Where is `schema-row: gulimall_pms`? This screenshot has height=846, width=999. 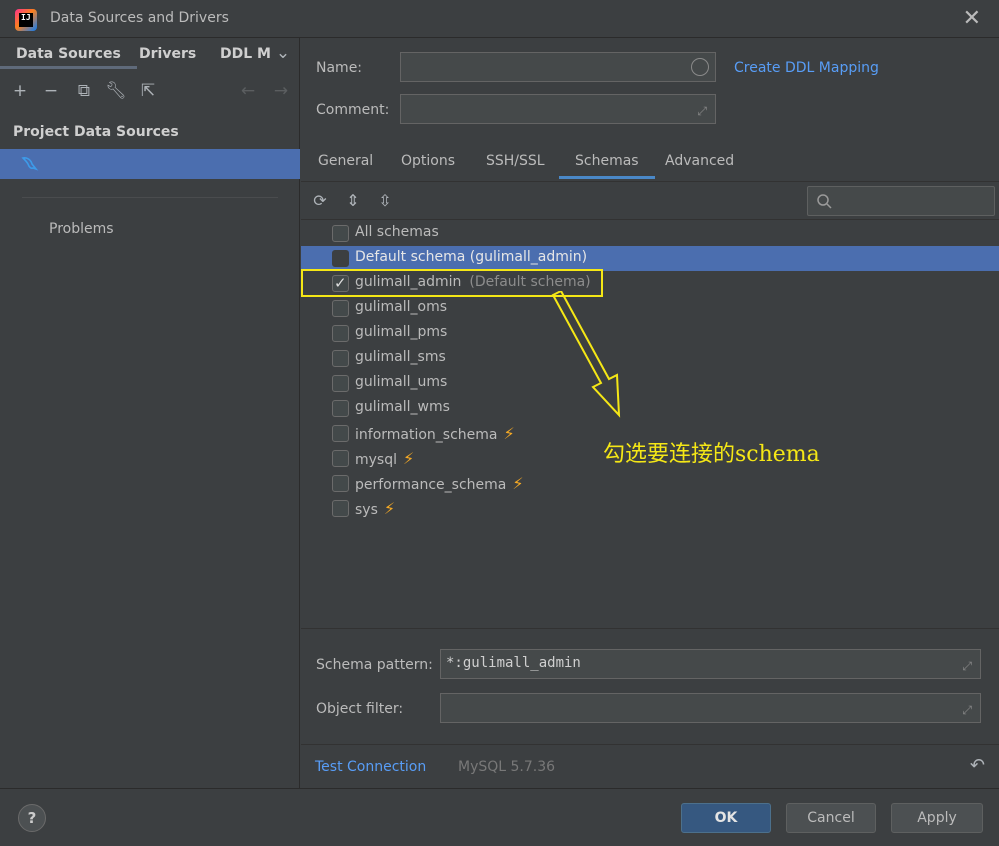 schema-row: gulimall_pms is located at coordinates (650, 333).